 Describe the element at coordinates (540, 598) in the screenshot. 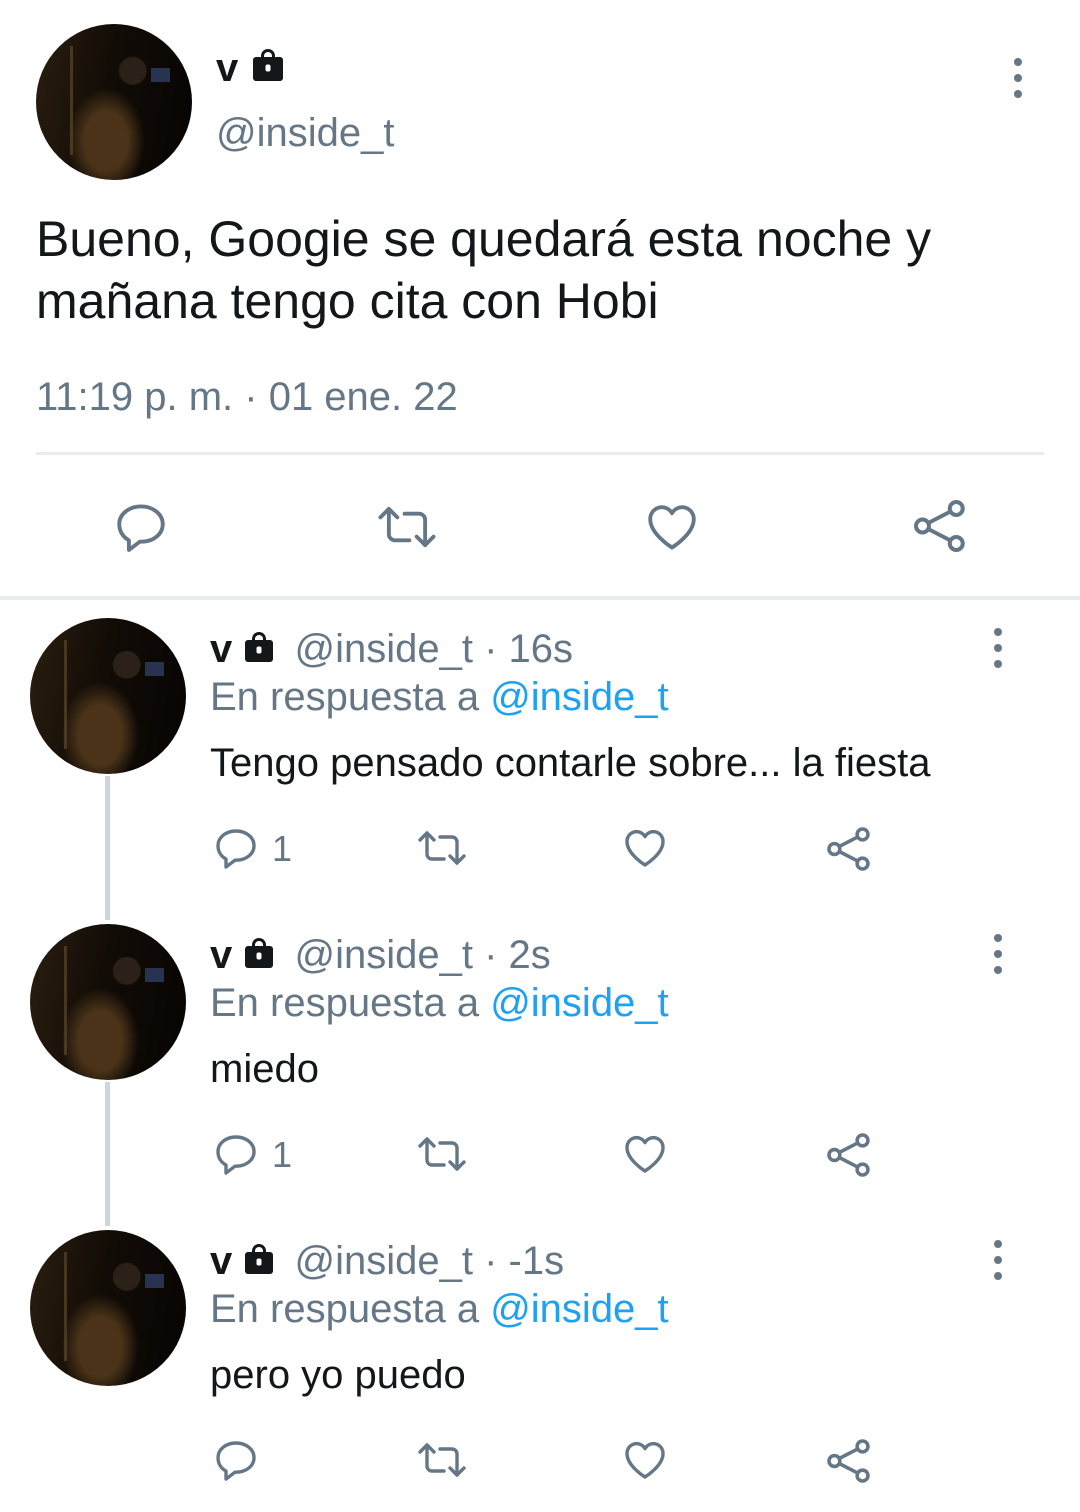

I see `section-divider` at that location.